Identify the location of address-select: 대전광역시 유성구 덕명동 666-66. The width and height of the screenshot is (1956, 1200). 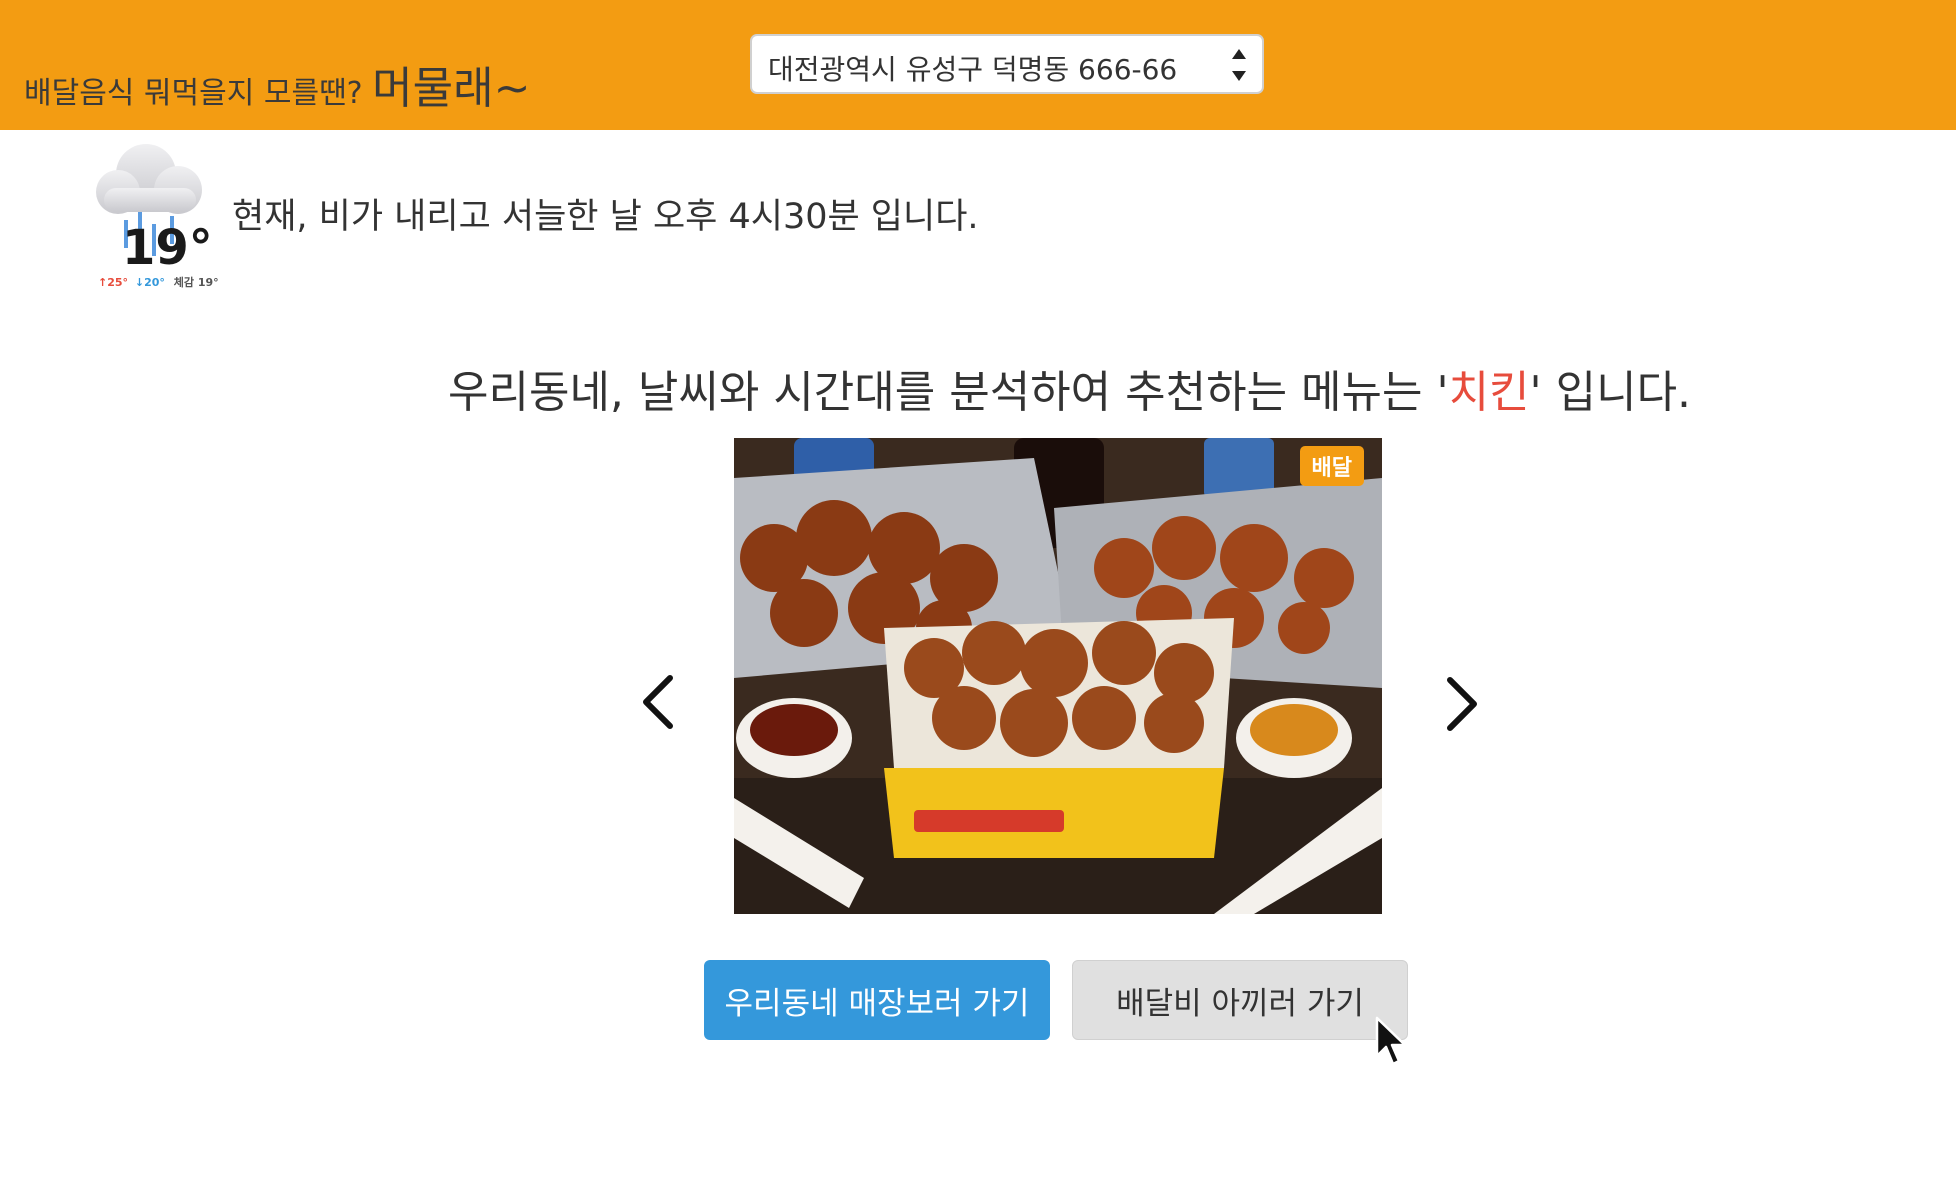
(1007, 64).